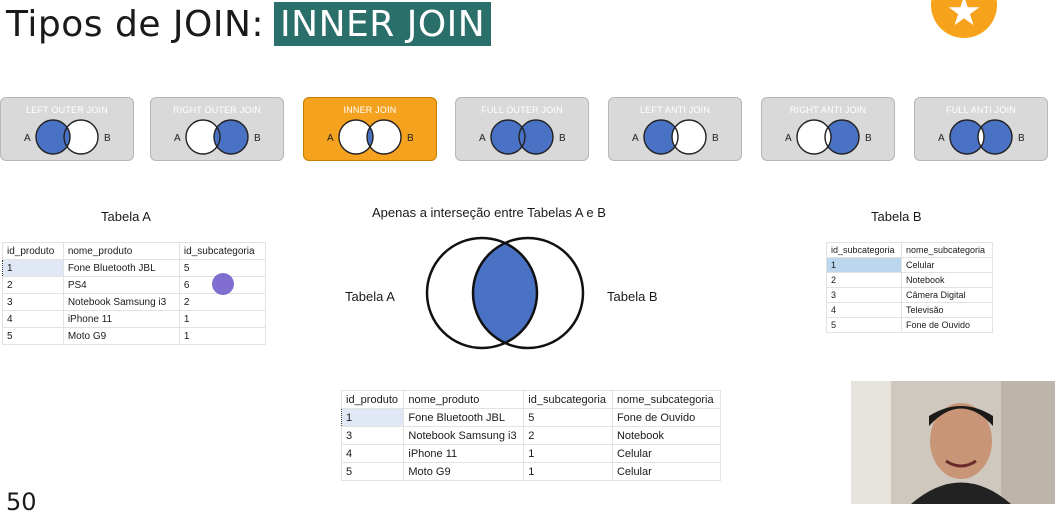 The width and height of the screenshot is (1055, 516). I want to click on star-icon: ★, so click(964, 19).